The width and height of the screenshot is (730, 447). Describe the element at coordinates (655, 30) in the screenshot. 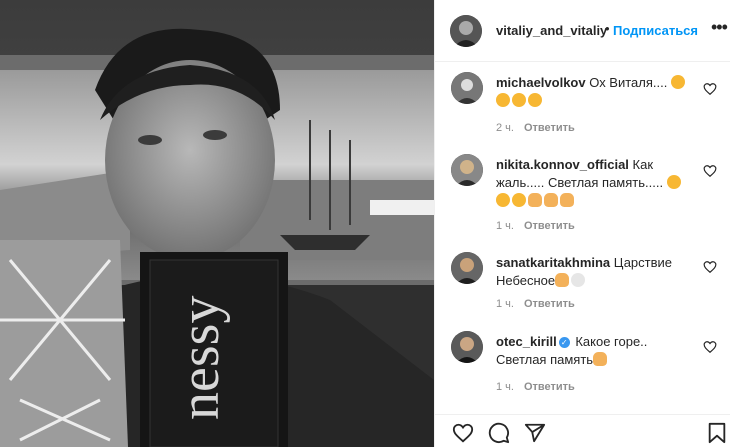

I see `follow-button: Подписаться` at that location.